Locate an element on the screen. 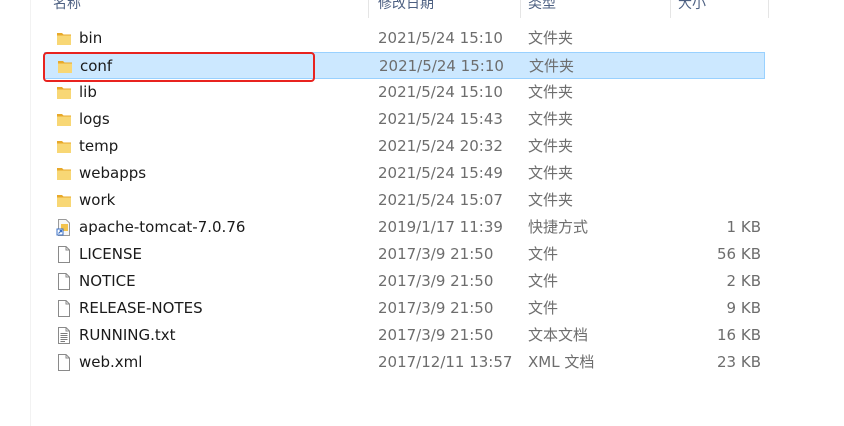 The width and height of the screenshot is (844, 426). file-row-release-notes: RELEASE-NOTES 2017/3/9 21:50 文件 9 KB is located at coordinates (404, 308).